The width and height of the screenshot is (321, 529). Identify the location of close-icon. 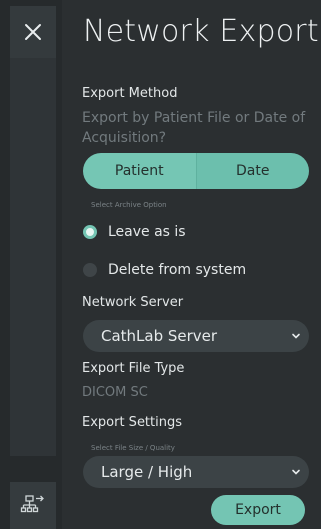
(33, 32).